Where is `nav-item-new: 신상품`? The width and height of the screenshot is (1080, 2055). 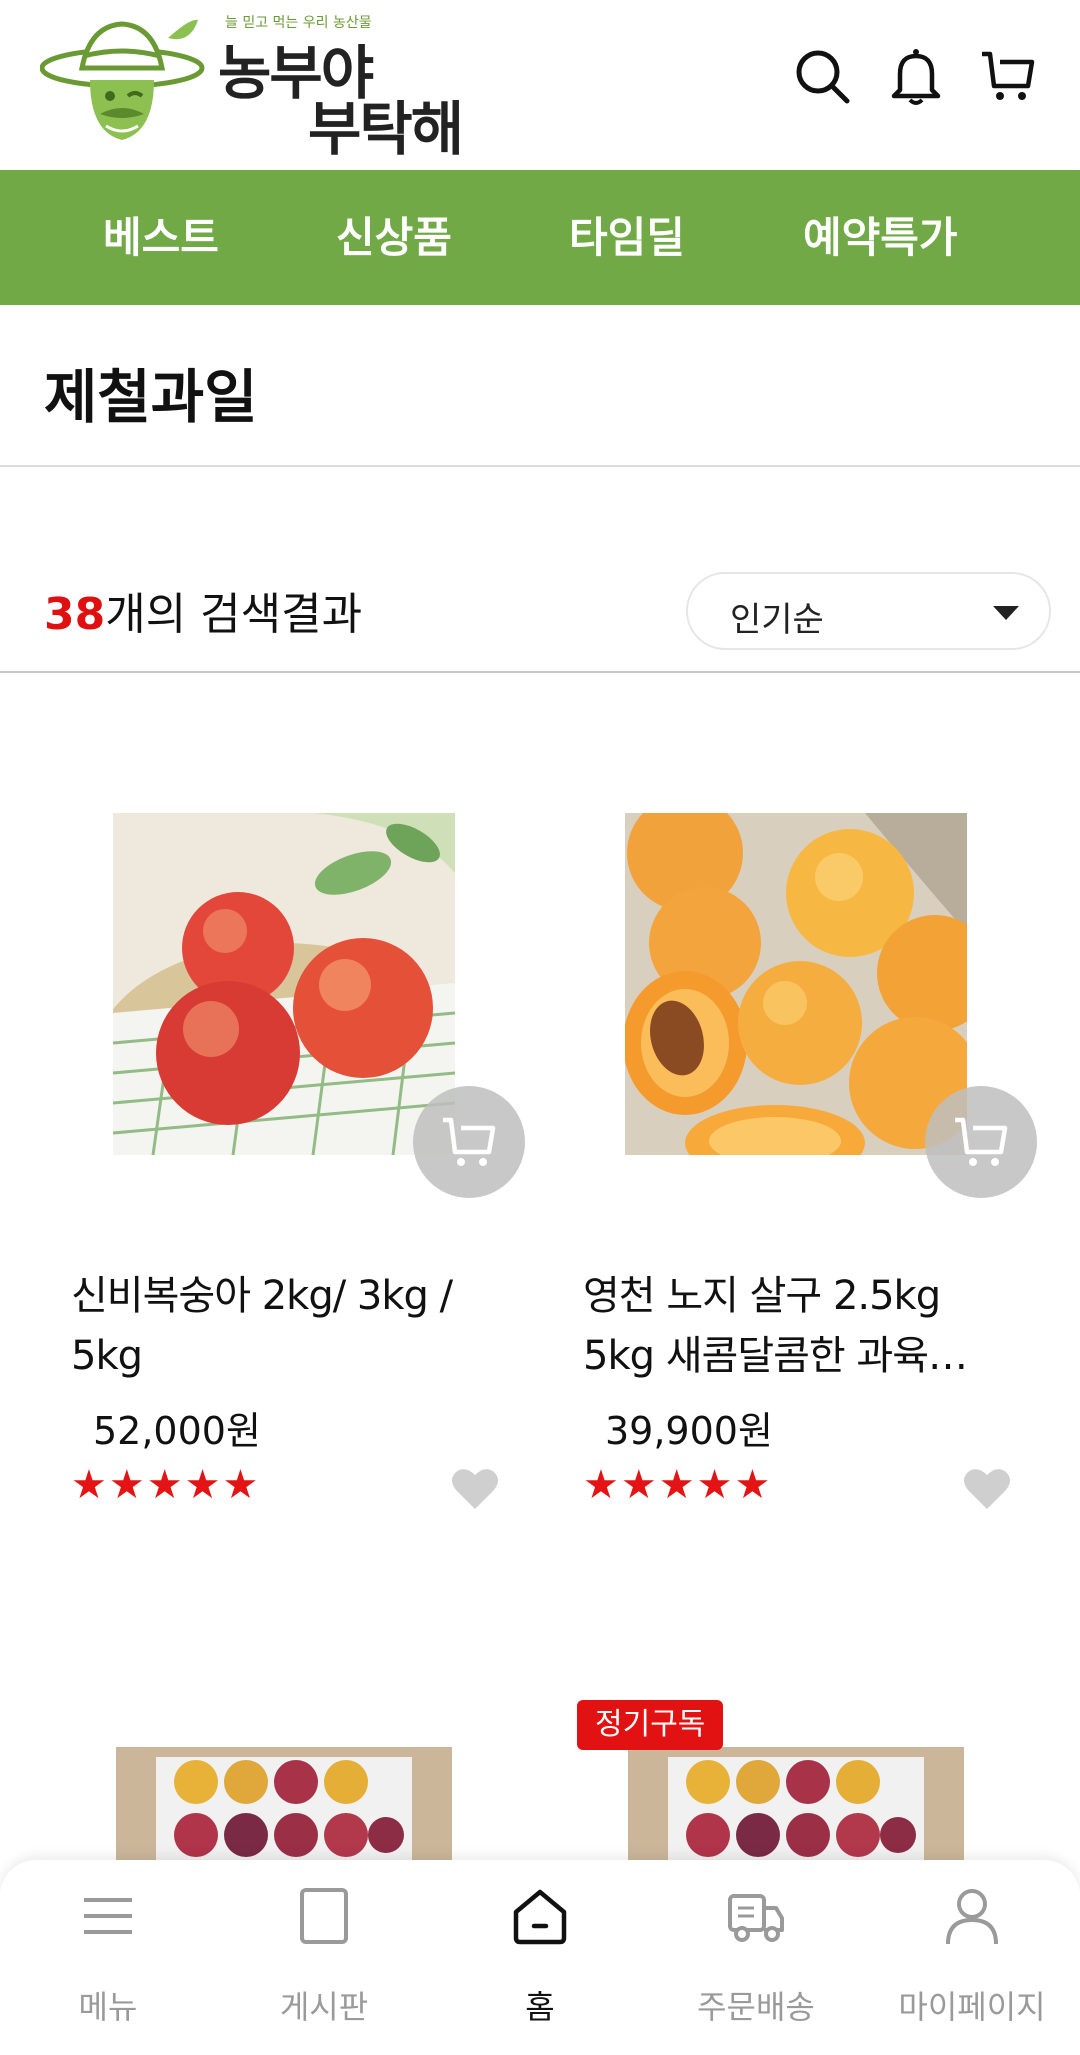
nav-item-new: 신상품 is located at coordinates (394, 237).